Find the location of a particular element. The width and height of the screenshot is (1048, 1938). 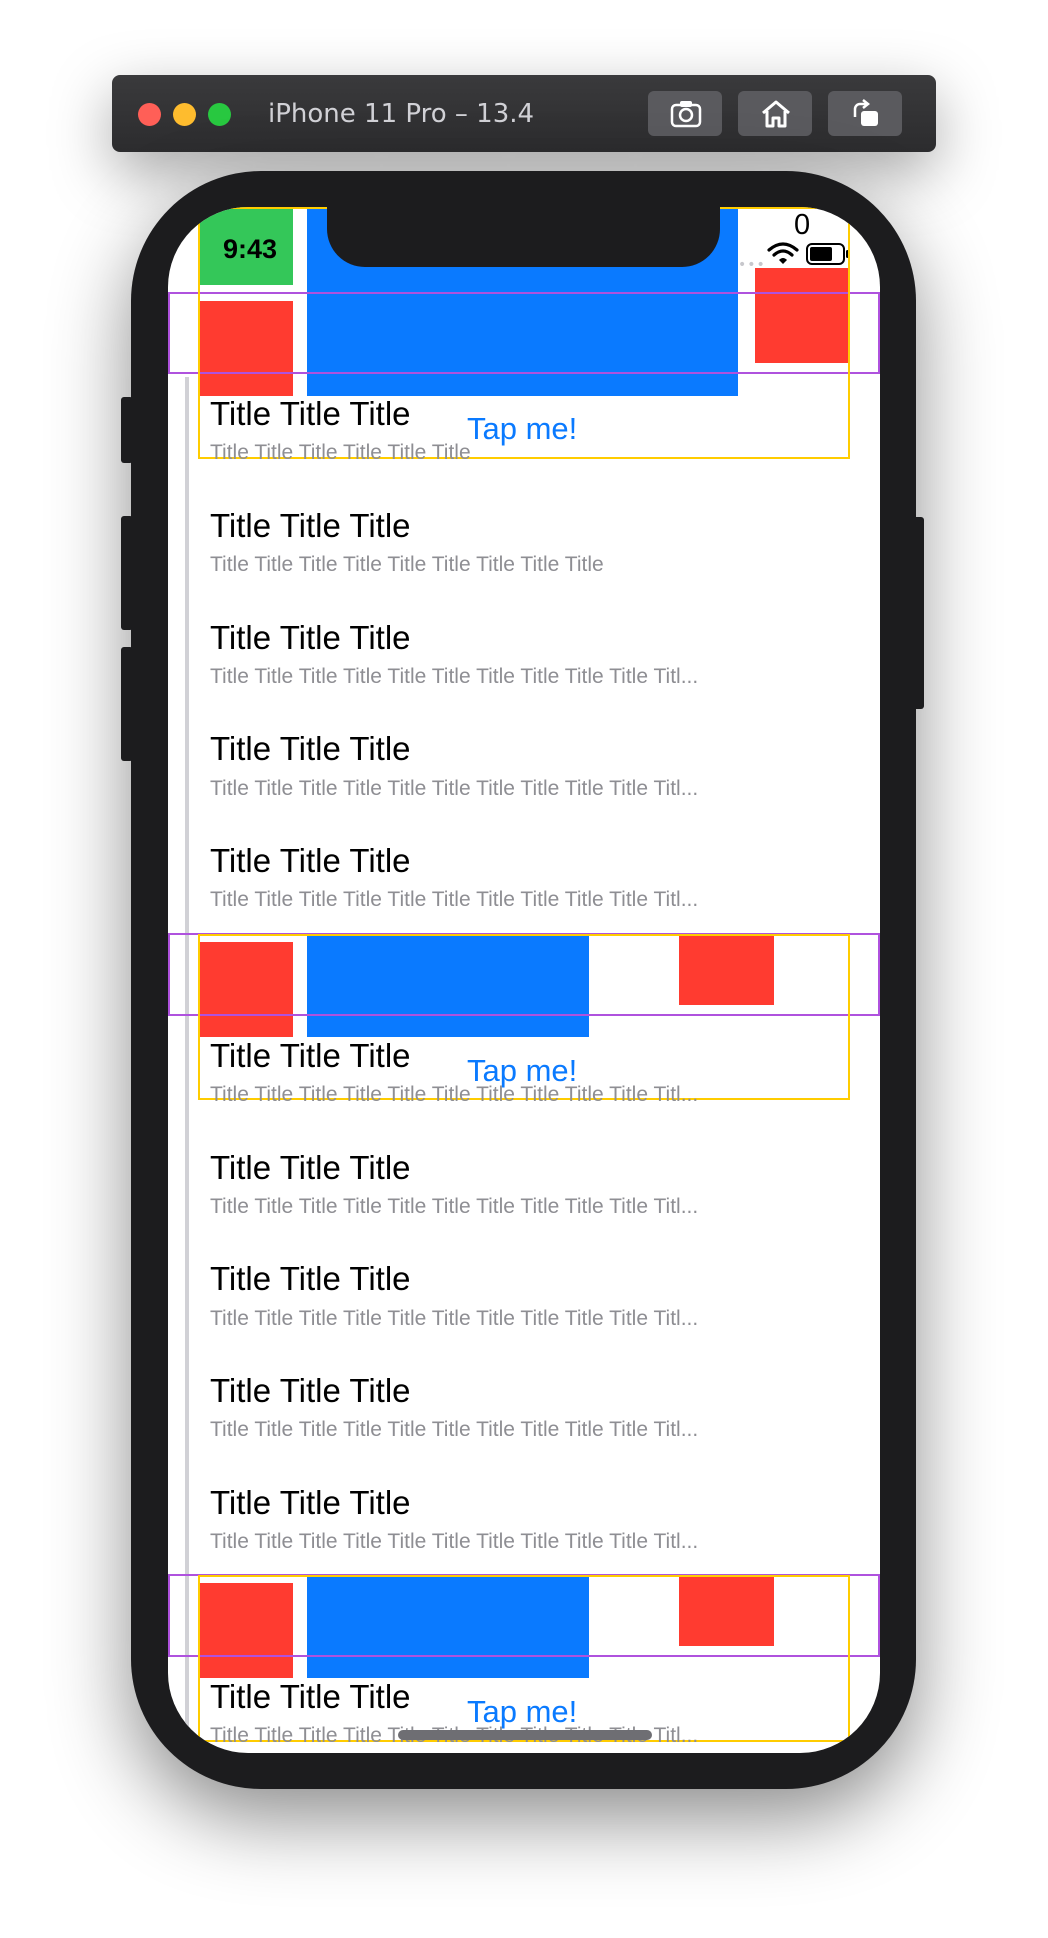

zoom-button is located at coordinates (219, 114).